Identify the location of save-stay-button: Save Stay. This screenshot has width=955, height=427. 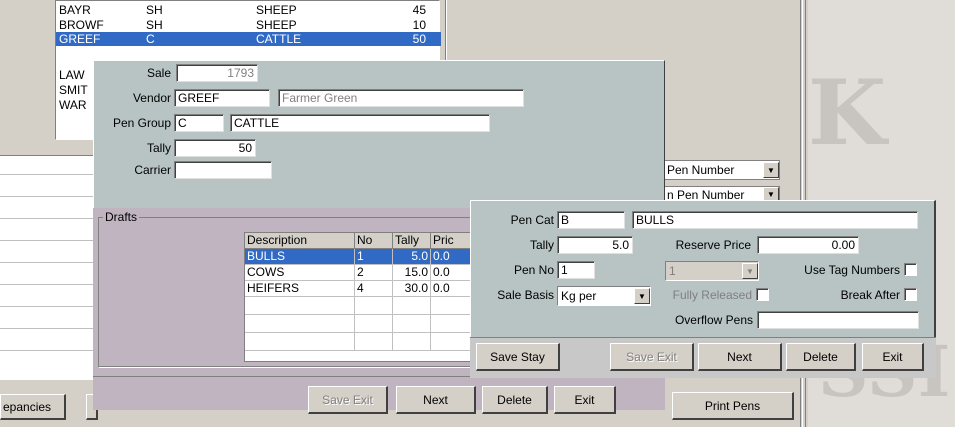
(518, 357).